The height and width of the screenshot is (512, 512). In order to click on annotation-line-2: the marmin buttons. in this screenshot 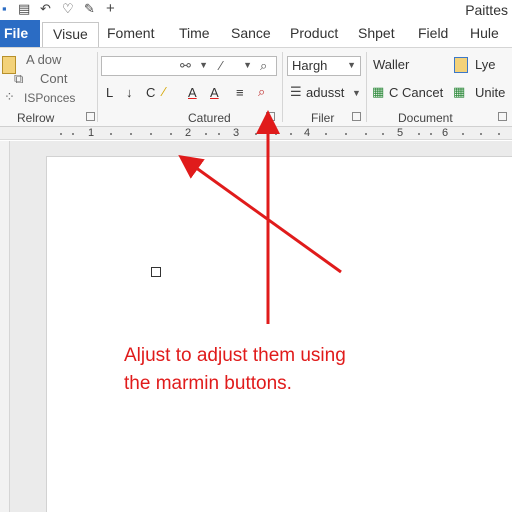, I will do `click(208, 383)`.